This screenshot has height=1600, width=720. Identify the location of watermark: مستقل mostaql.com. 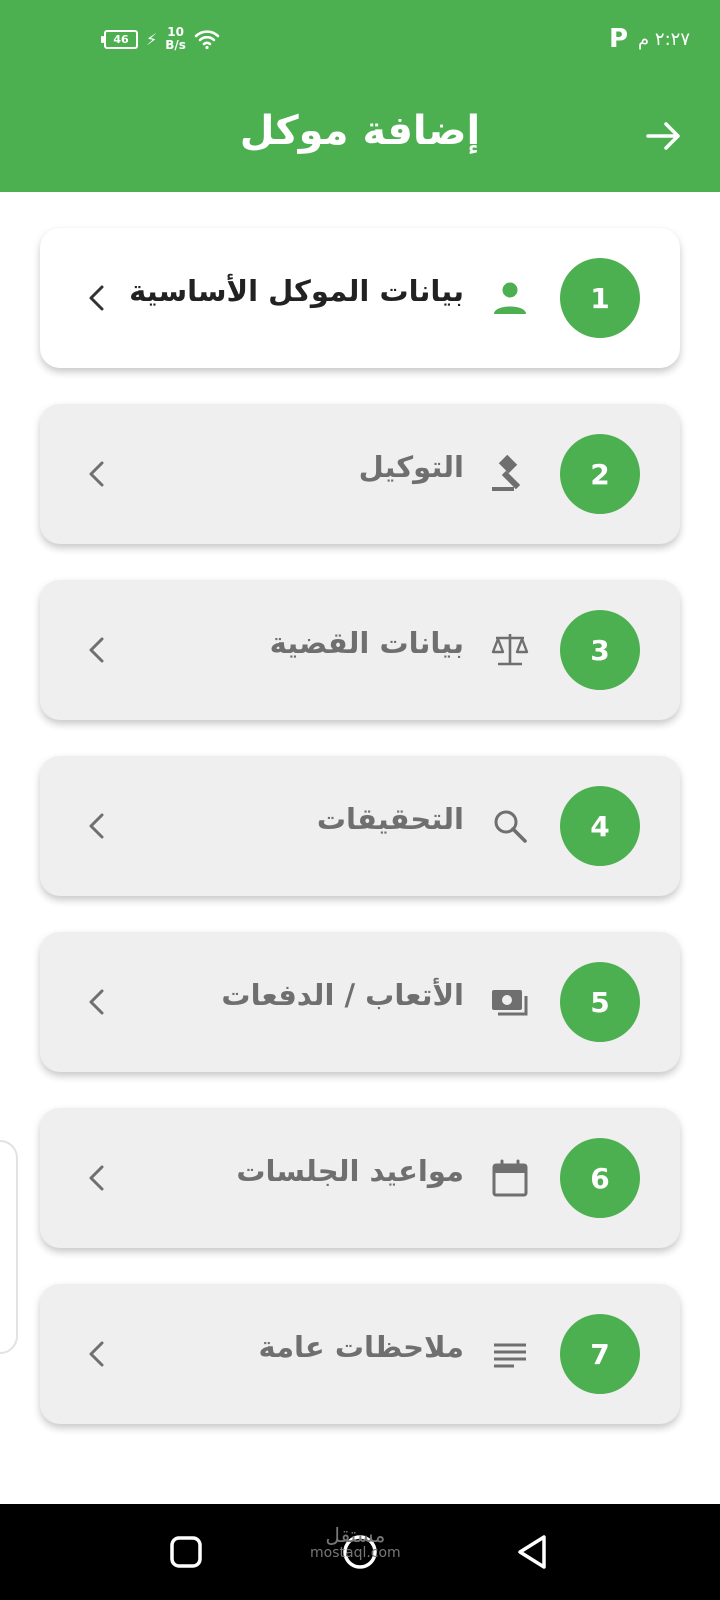
(355, 1542).